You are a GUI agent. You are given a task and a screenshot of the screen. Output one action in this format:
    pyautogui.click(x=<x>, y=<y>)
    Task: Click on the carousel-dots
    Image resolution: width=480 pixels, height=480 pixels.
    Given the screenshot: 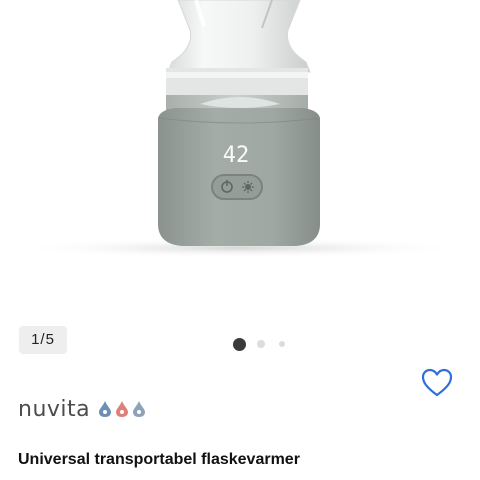 What is the action you would take?
    pyautogui.click(x=259, y=344)
    